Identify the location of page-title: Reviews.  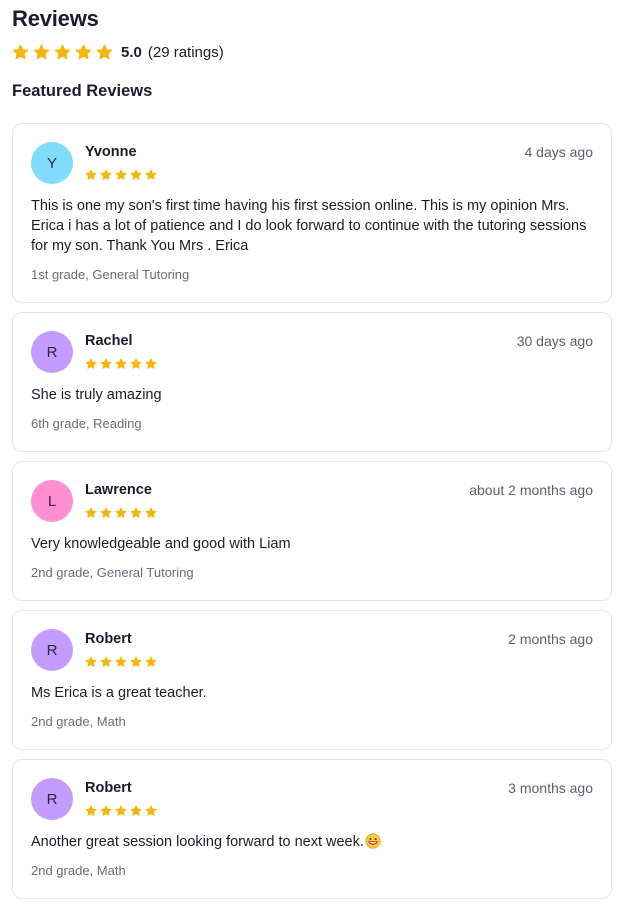
(55, 18).